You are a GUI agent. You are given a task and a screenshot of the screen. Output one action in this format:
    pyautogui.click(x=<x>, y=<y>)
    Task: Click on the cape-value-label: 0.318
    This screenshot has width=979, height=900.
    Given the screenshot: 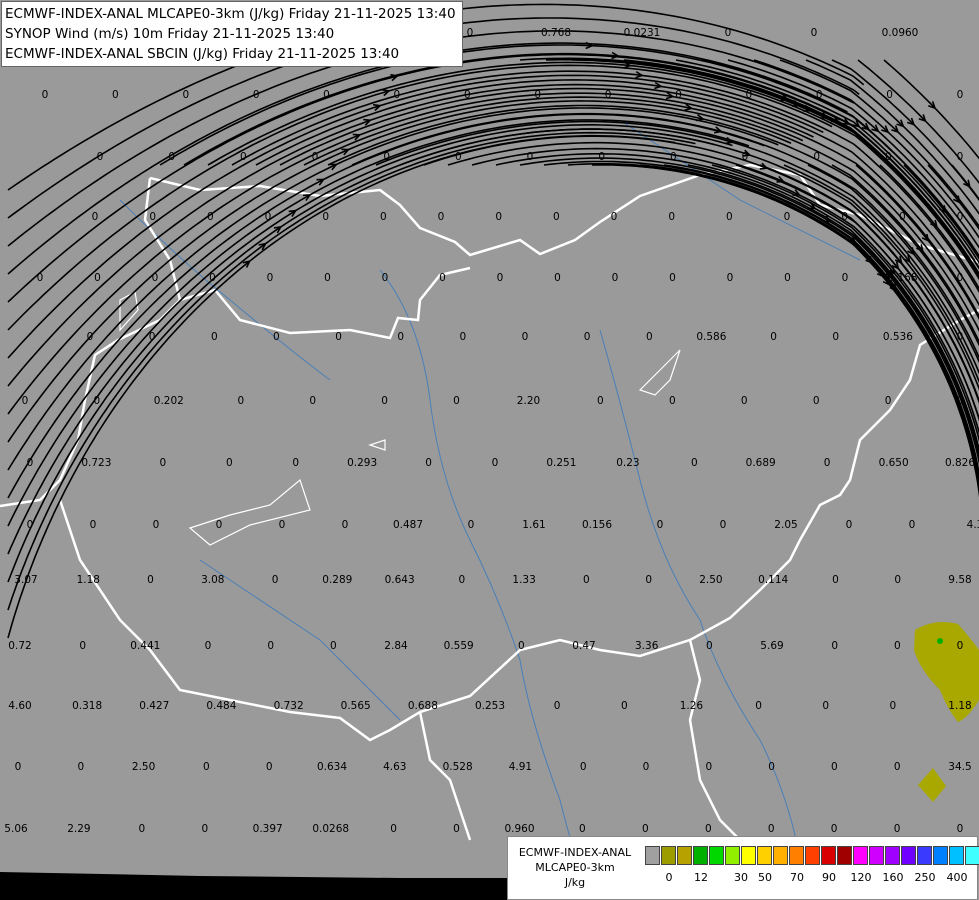 What is the action you would take?
    pyautogui.click(x=87, y=706)
    